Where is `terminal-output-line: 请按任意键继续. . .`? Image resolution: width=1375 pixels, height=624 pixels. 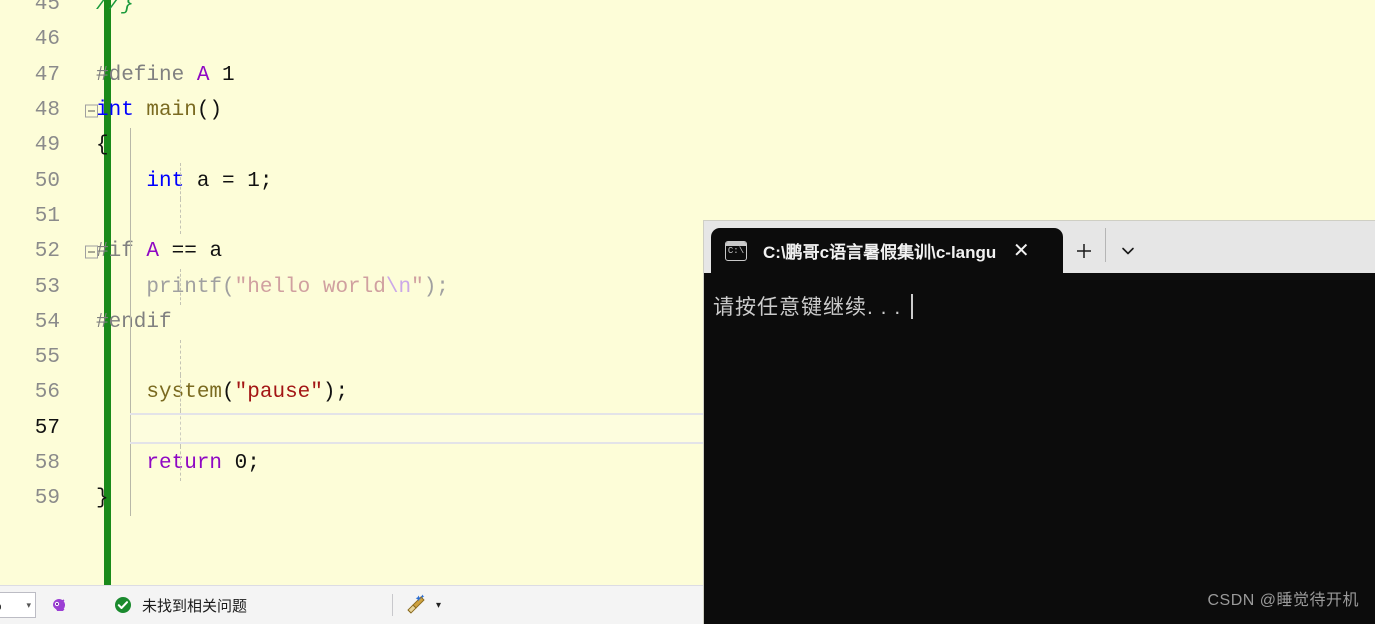
terminal-output-line: 请按任意键继续. . . is located at coordinates (1044, 306).